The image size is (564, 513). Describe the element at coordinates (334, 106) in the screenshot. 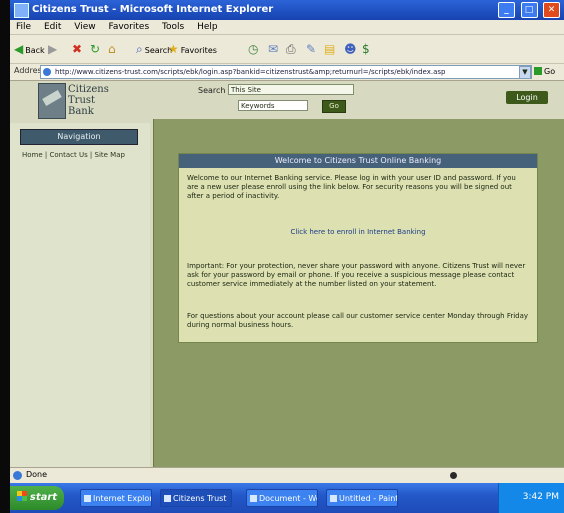

I see `search-go-button: Go` at that location.